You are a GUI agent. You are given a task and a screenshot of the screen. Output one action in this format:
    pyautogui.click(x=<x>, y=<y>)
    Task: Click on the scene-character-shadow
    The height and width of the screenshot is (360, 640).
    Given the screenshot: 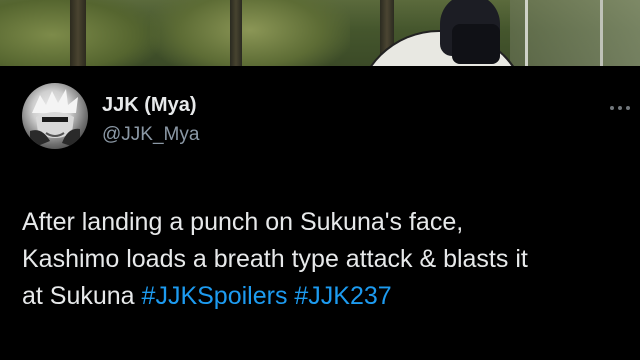 What is the action you would take?
    pyautogui.click(x=476, y=44)
    